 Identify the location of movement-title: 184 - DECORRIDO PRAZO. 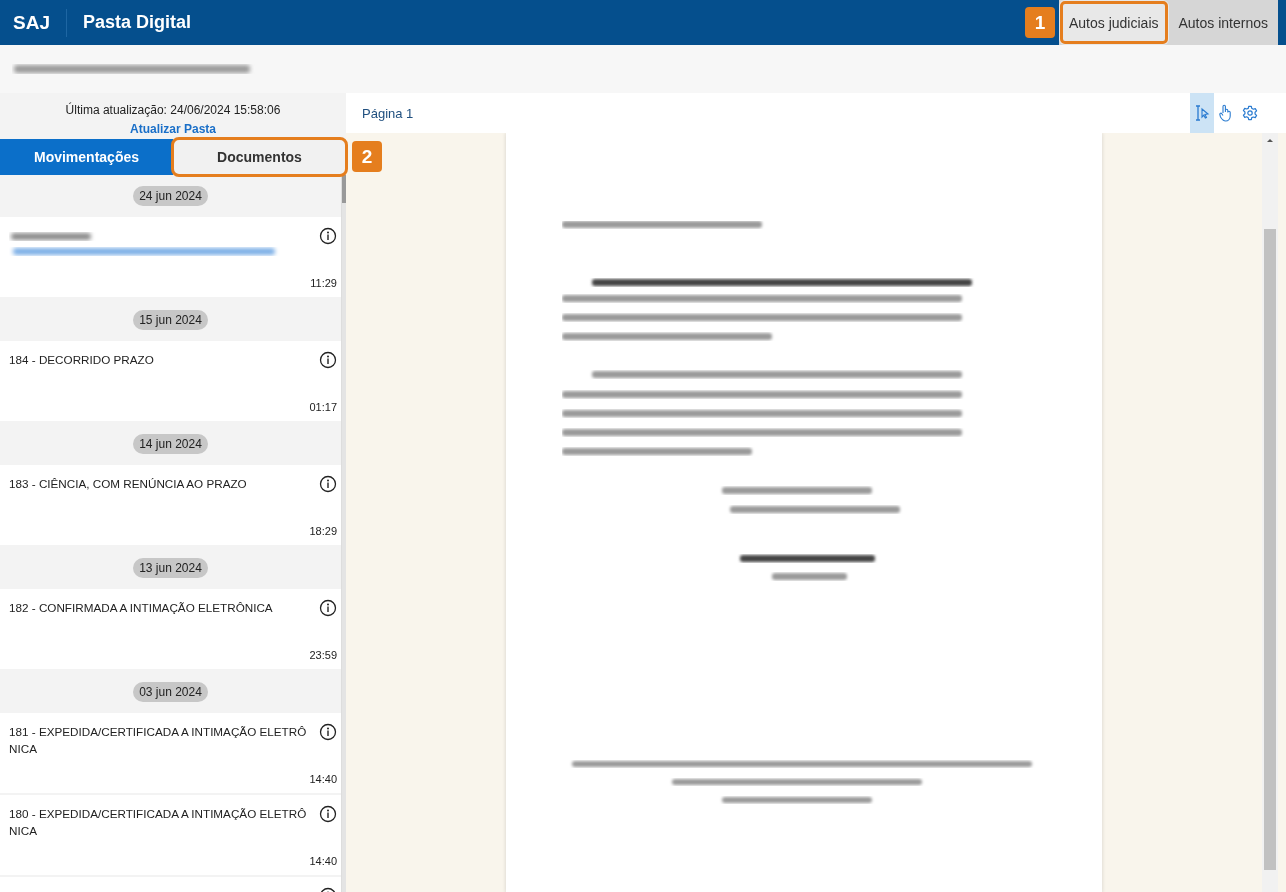
(81, 360).